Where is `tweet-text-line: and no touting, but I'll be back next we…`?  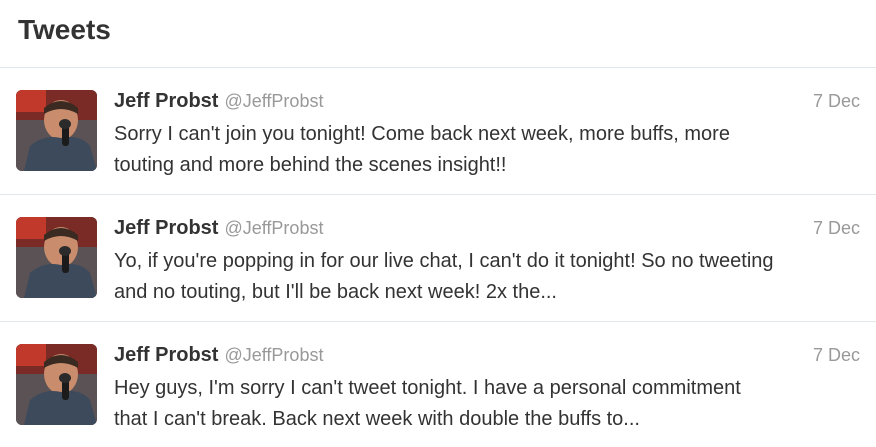
tweet-text-line: and no touting, but I'll be back next we… is located at coordinates (335, 292).